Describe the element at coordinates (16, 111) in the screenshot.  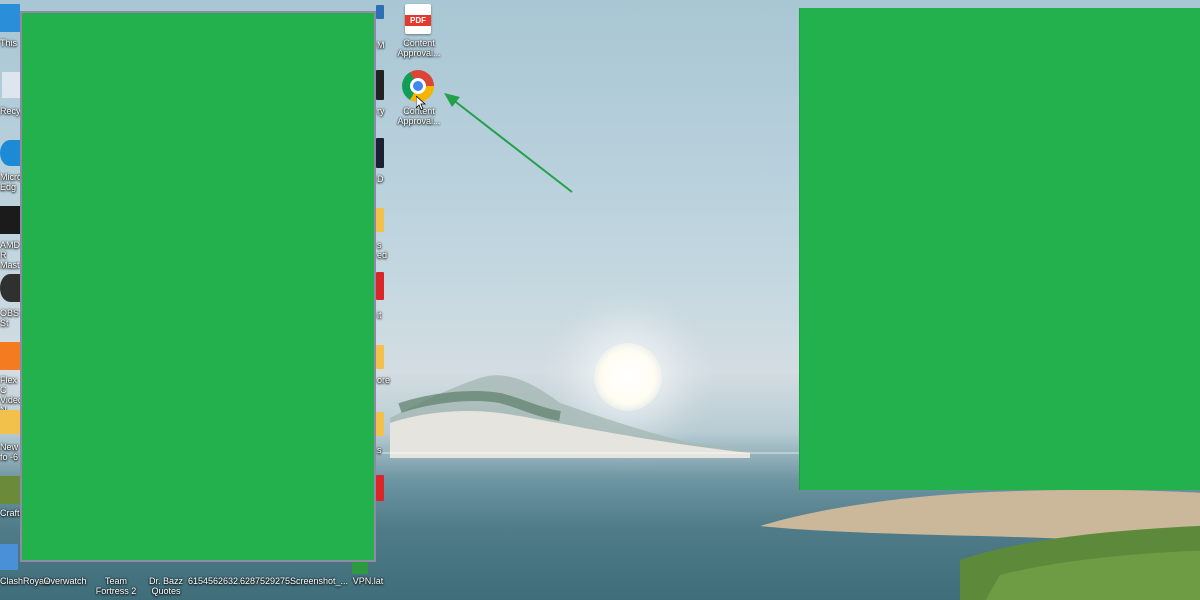
I see `desktop-icon-label: Recycle` at that location.